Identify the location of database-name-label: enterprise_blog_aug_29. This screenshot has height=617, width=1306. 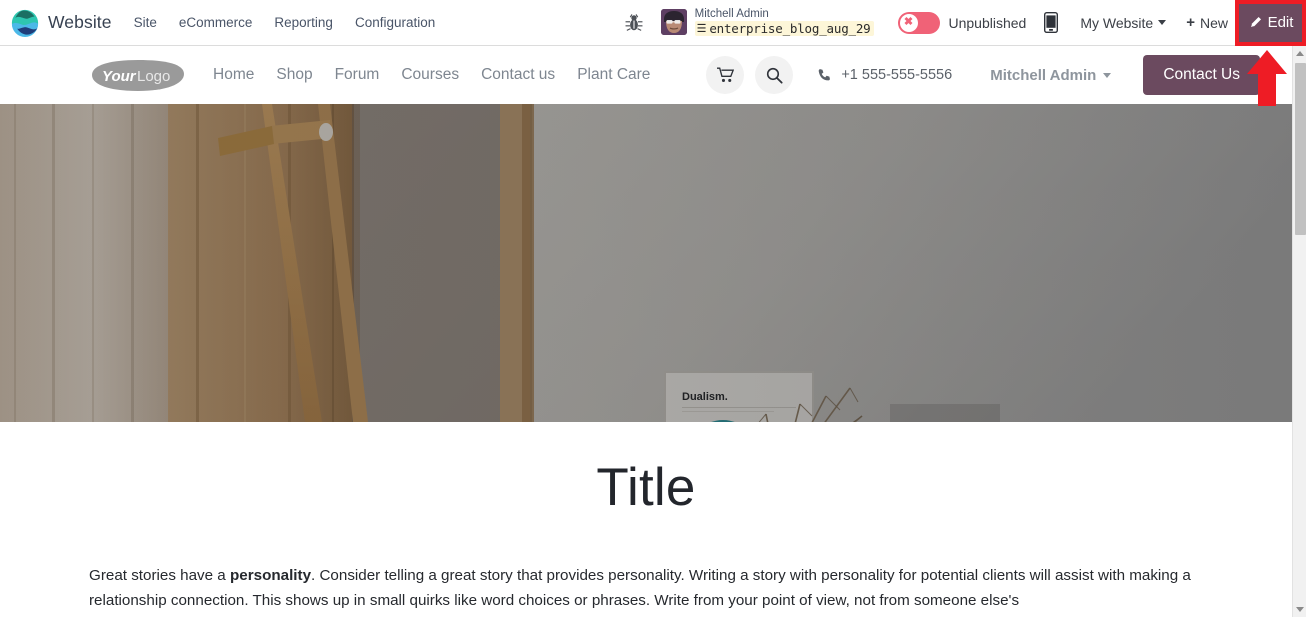
(790, 29).